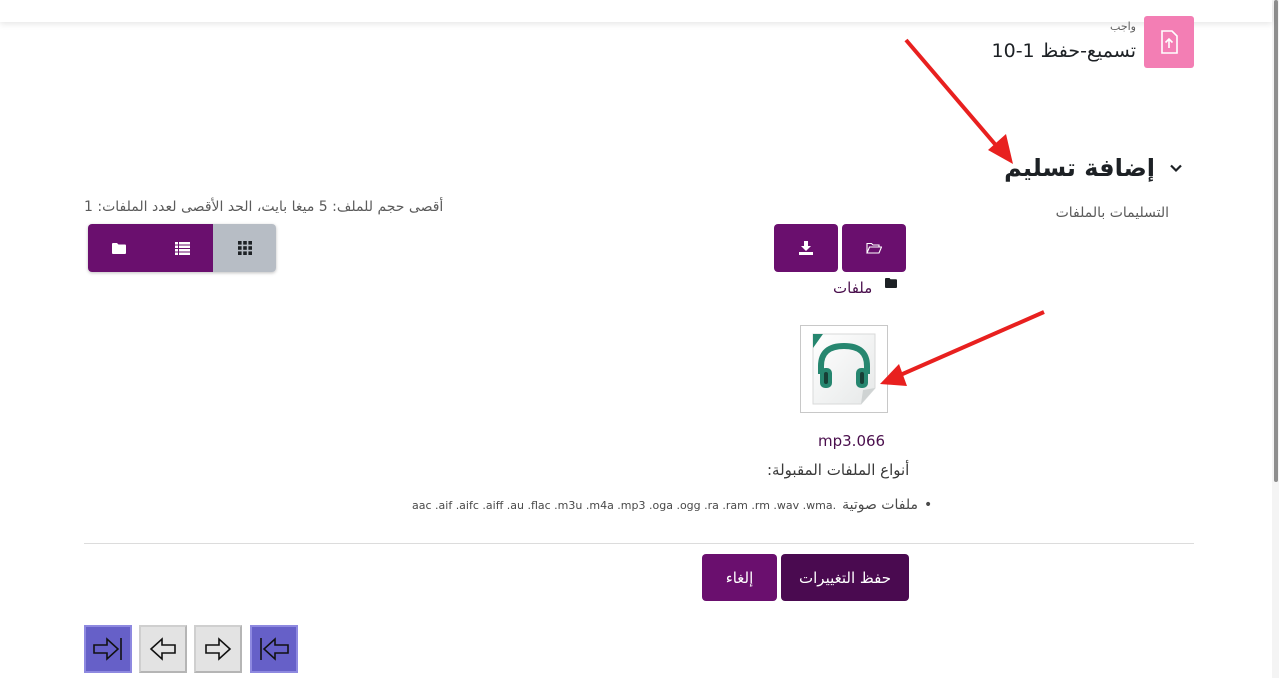 The image size is (1279, 678). I want to click on forward-button, so click(218, 649).